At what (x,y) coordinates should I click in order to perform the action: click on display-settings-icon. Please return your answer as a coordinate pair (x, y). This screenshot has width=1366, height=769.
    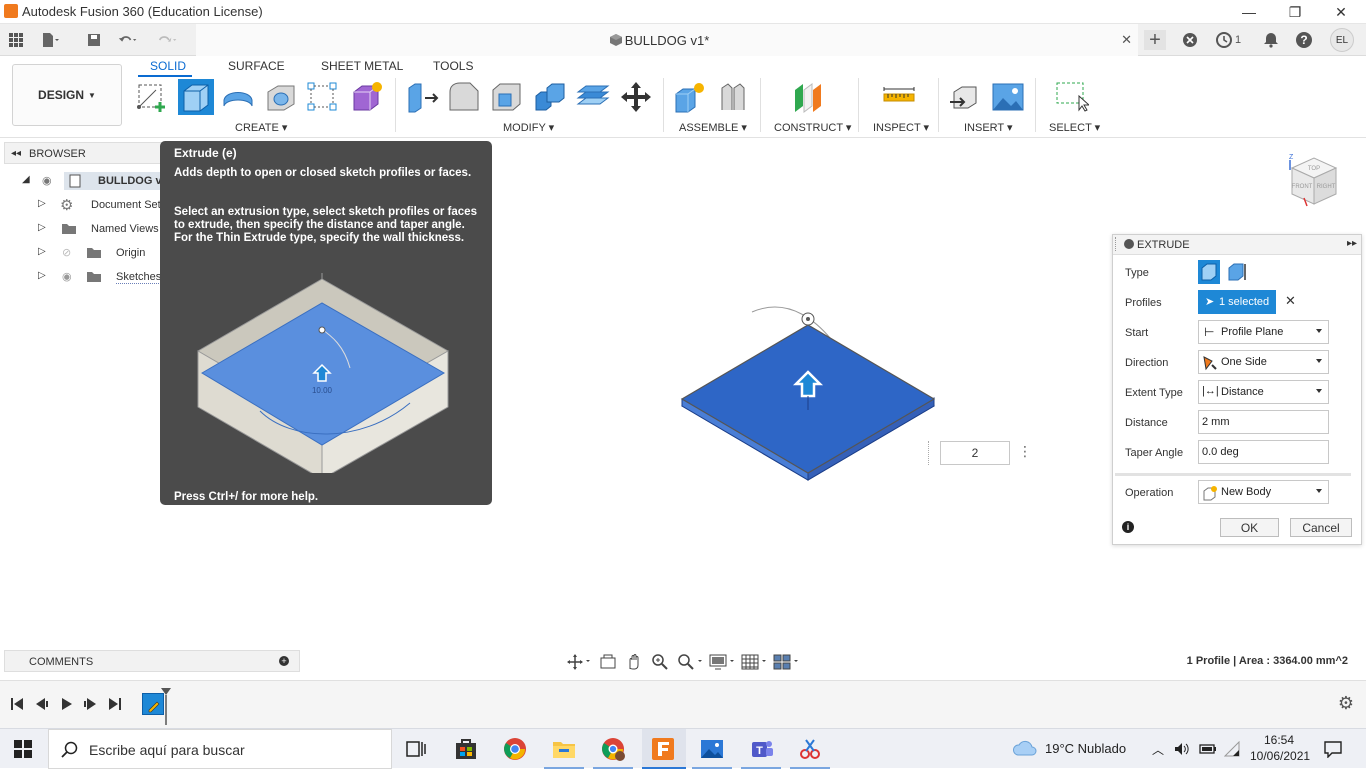
    Looking at the image, I should click on (723, 662).